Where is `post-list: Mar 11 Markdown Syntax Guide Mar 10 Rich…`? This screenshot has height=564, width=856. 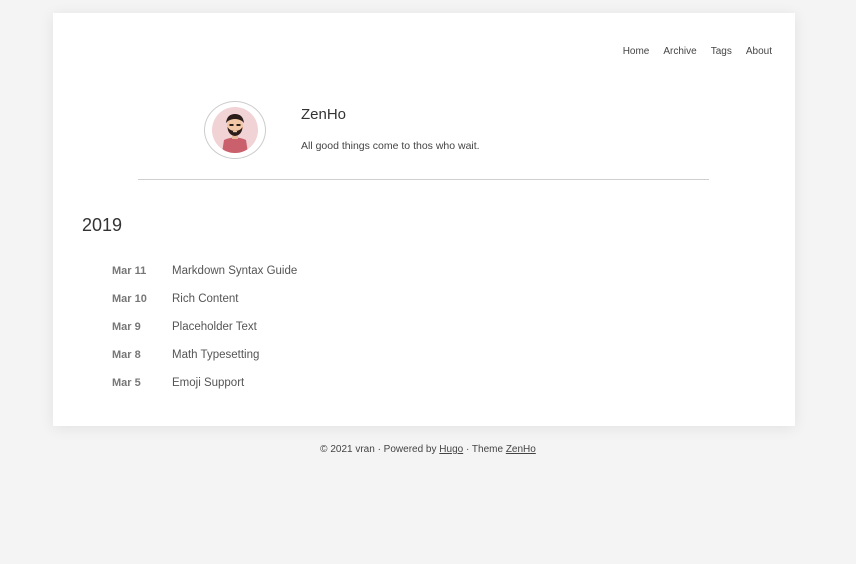
post-list: Mar 11 Markdown Syntax Guide Mar 10 Rich… is located at coordinates (204, 335).